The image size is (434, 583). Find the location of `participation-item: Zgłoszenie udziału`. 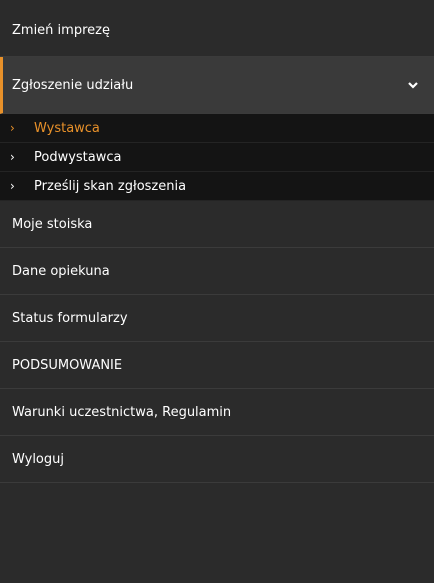

participation-item: Zgłoszenie udziału is located at coordinates (217, 85).